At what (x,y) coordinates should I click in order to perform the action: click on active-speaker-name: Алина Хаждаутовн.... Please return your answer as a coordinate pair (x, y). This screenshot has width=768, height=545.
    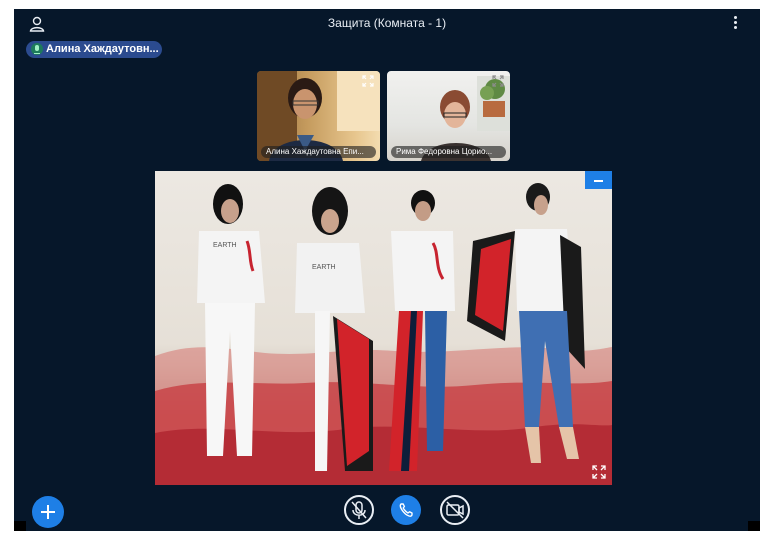
    Looking at the image, I should click on (102, 49).